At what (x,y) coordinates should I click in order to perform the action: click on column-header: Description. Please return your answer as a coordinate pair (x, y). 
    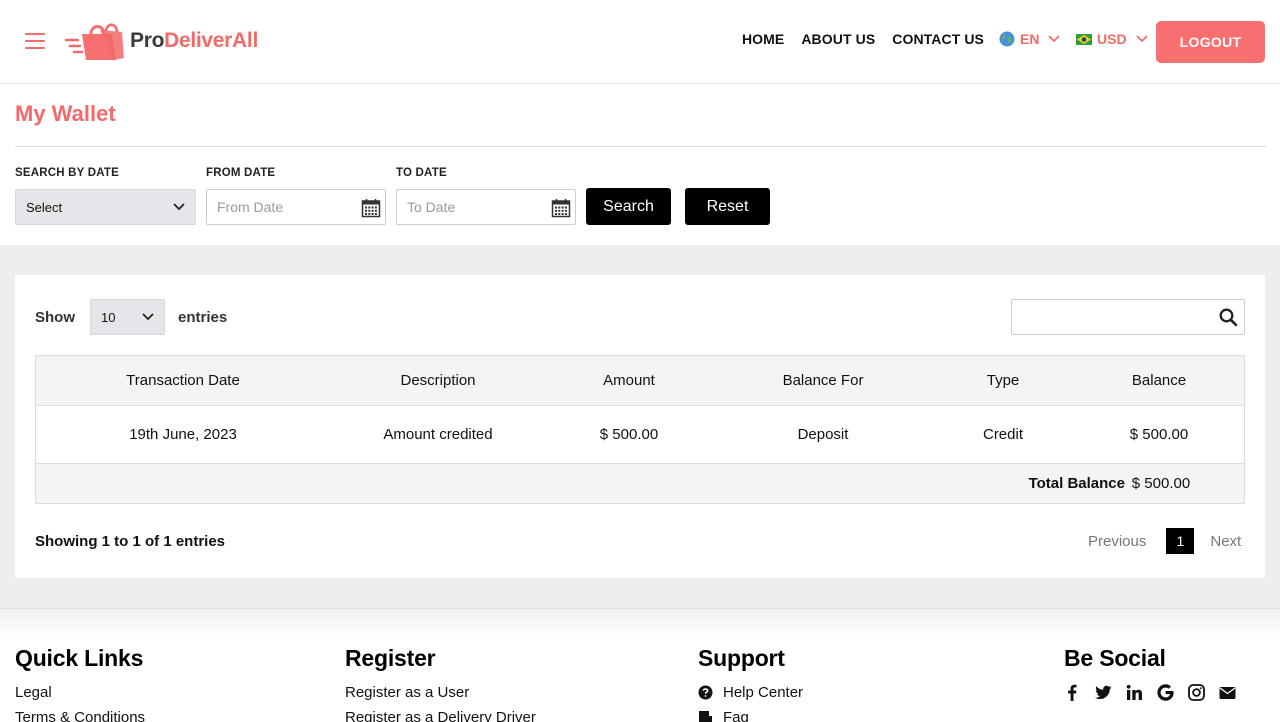
    Looking at the image, I should click on (438, 380).